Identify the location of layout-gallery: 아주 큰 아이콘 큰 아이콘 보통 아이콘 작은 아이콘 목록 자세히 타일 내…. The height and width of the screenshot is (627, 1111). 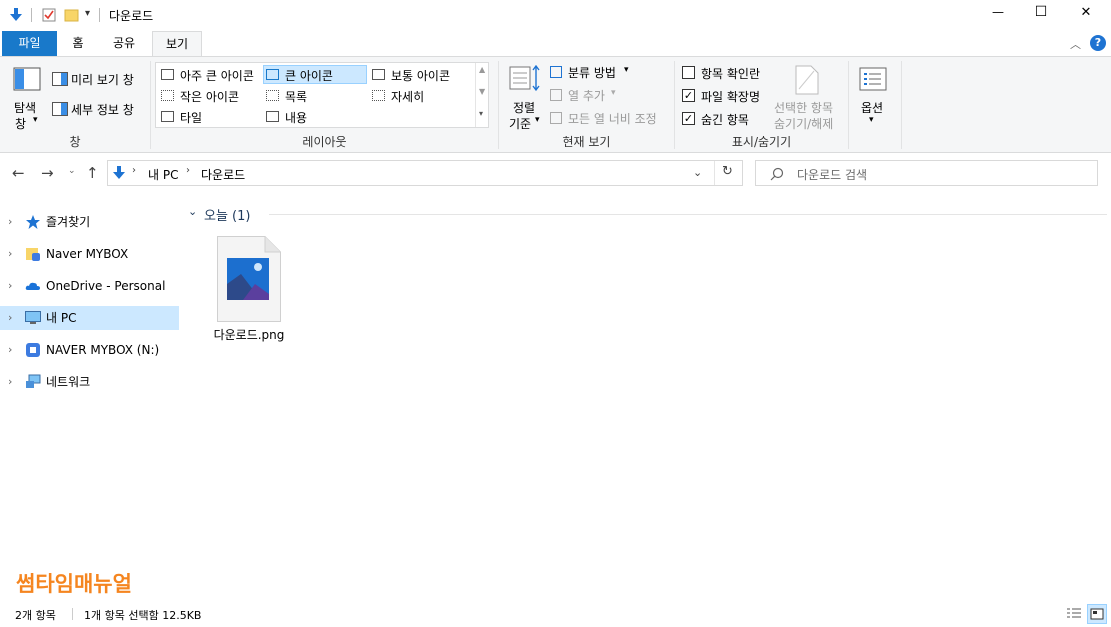
(322, 95).